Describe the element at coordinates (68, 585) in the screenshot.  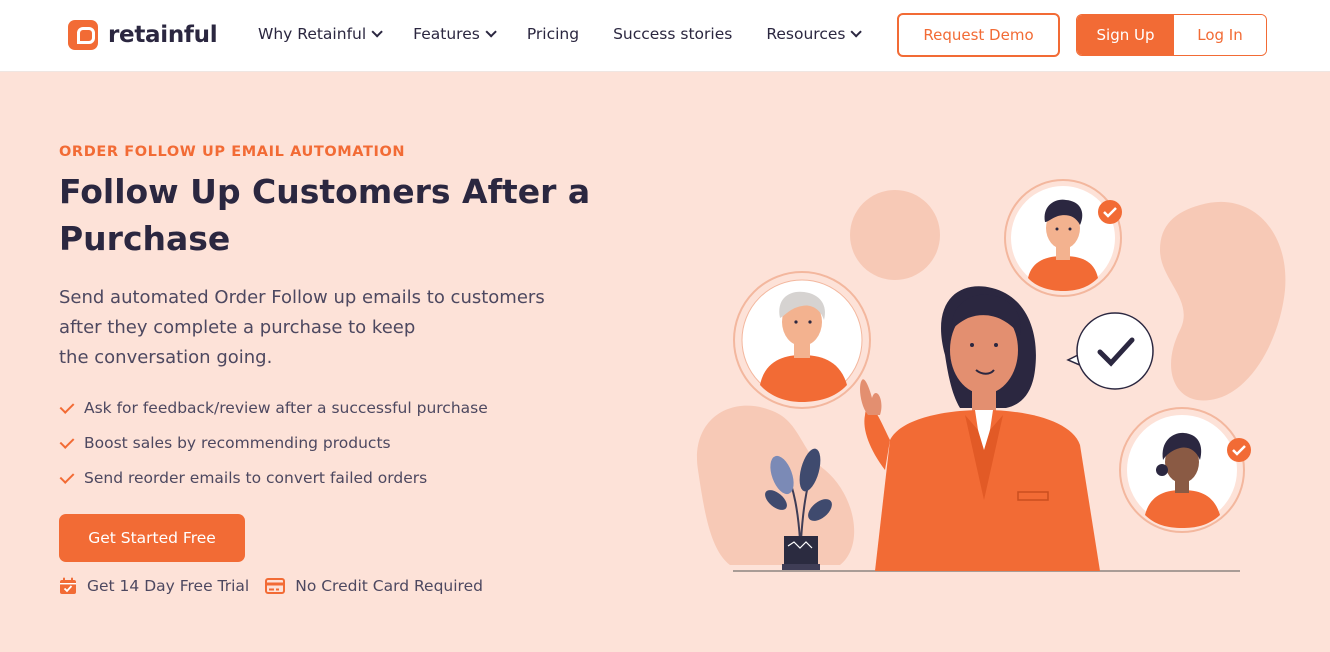
I see `calendar-check-icon` at that location.